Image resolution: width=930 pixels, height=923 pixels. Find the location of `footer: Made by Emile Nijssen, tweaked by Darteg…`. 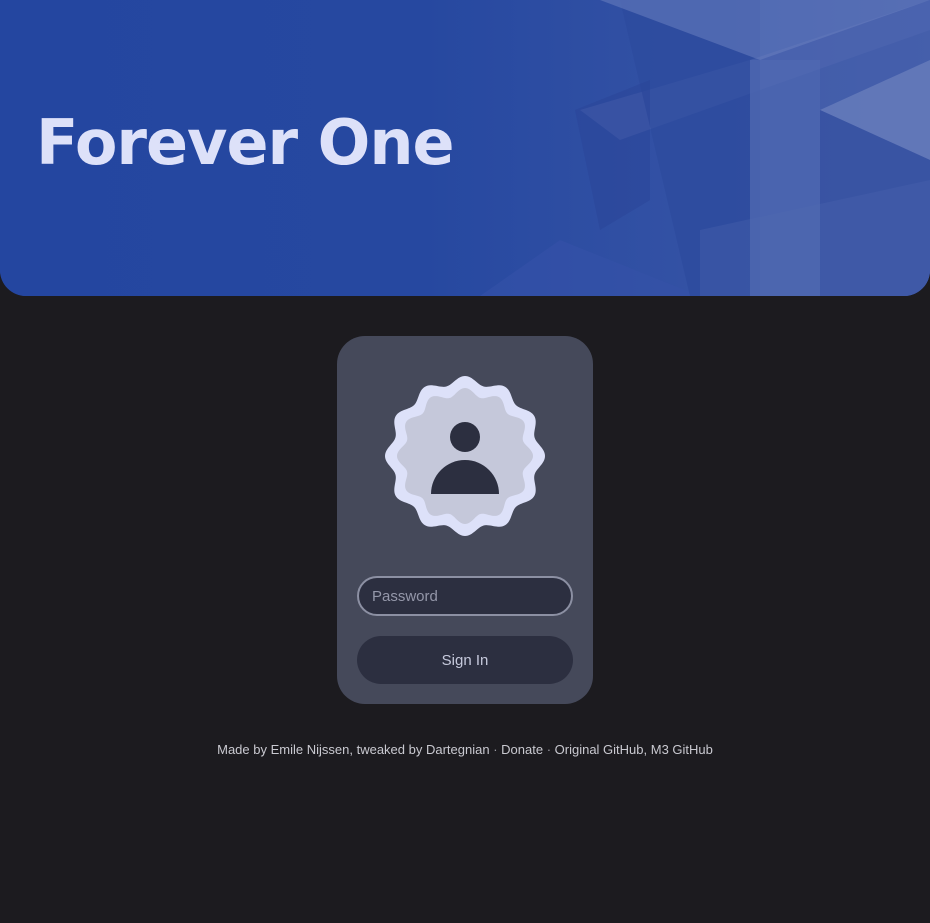

footer: Made by Emile Nijssen, tweaked by Darteg… is located at coordinates (465, 749).